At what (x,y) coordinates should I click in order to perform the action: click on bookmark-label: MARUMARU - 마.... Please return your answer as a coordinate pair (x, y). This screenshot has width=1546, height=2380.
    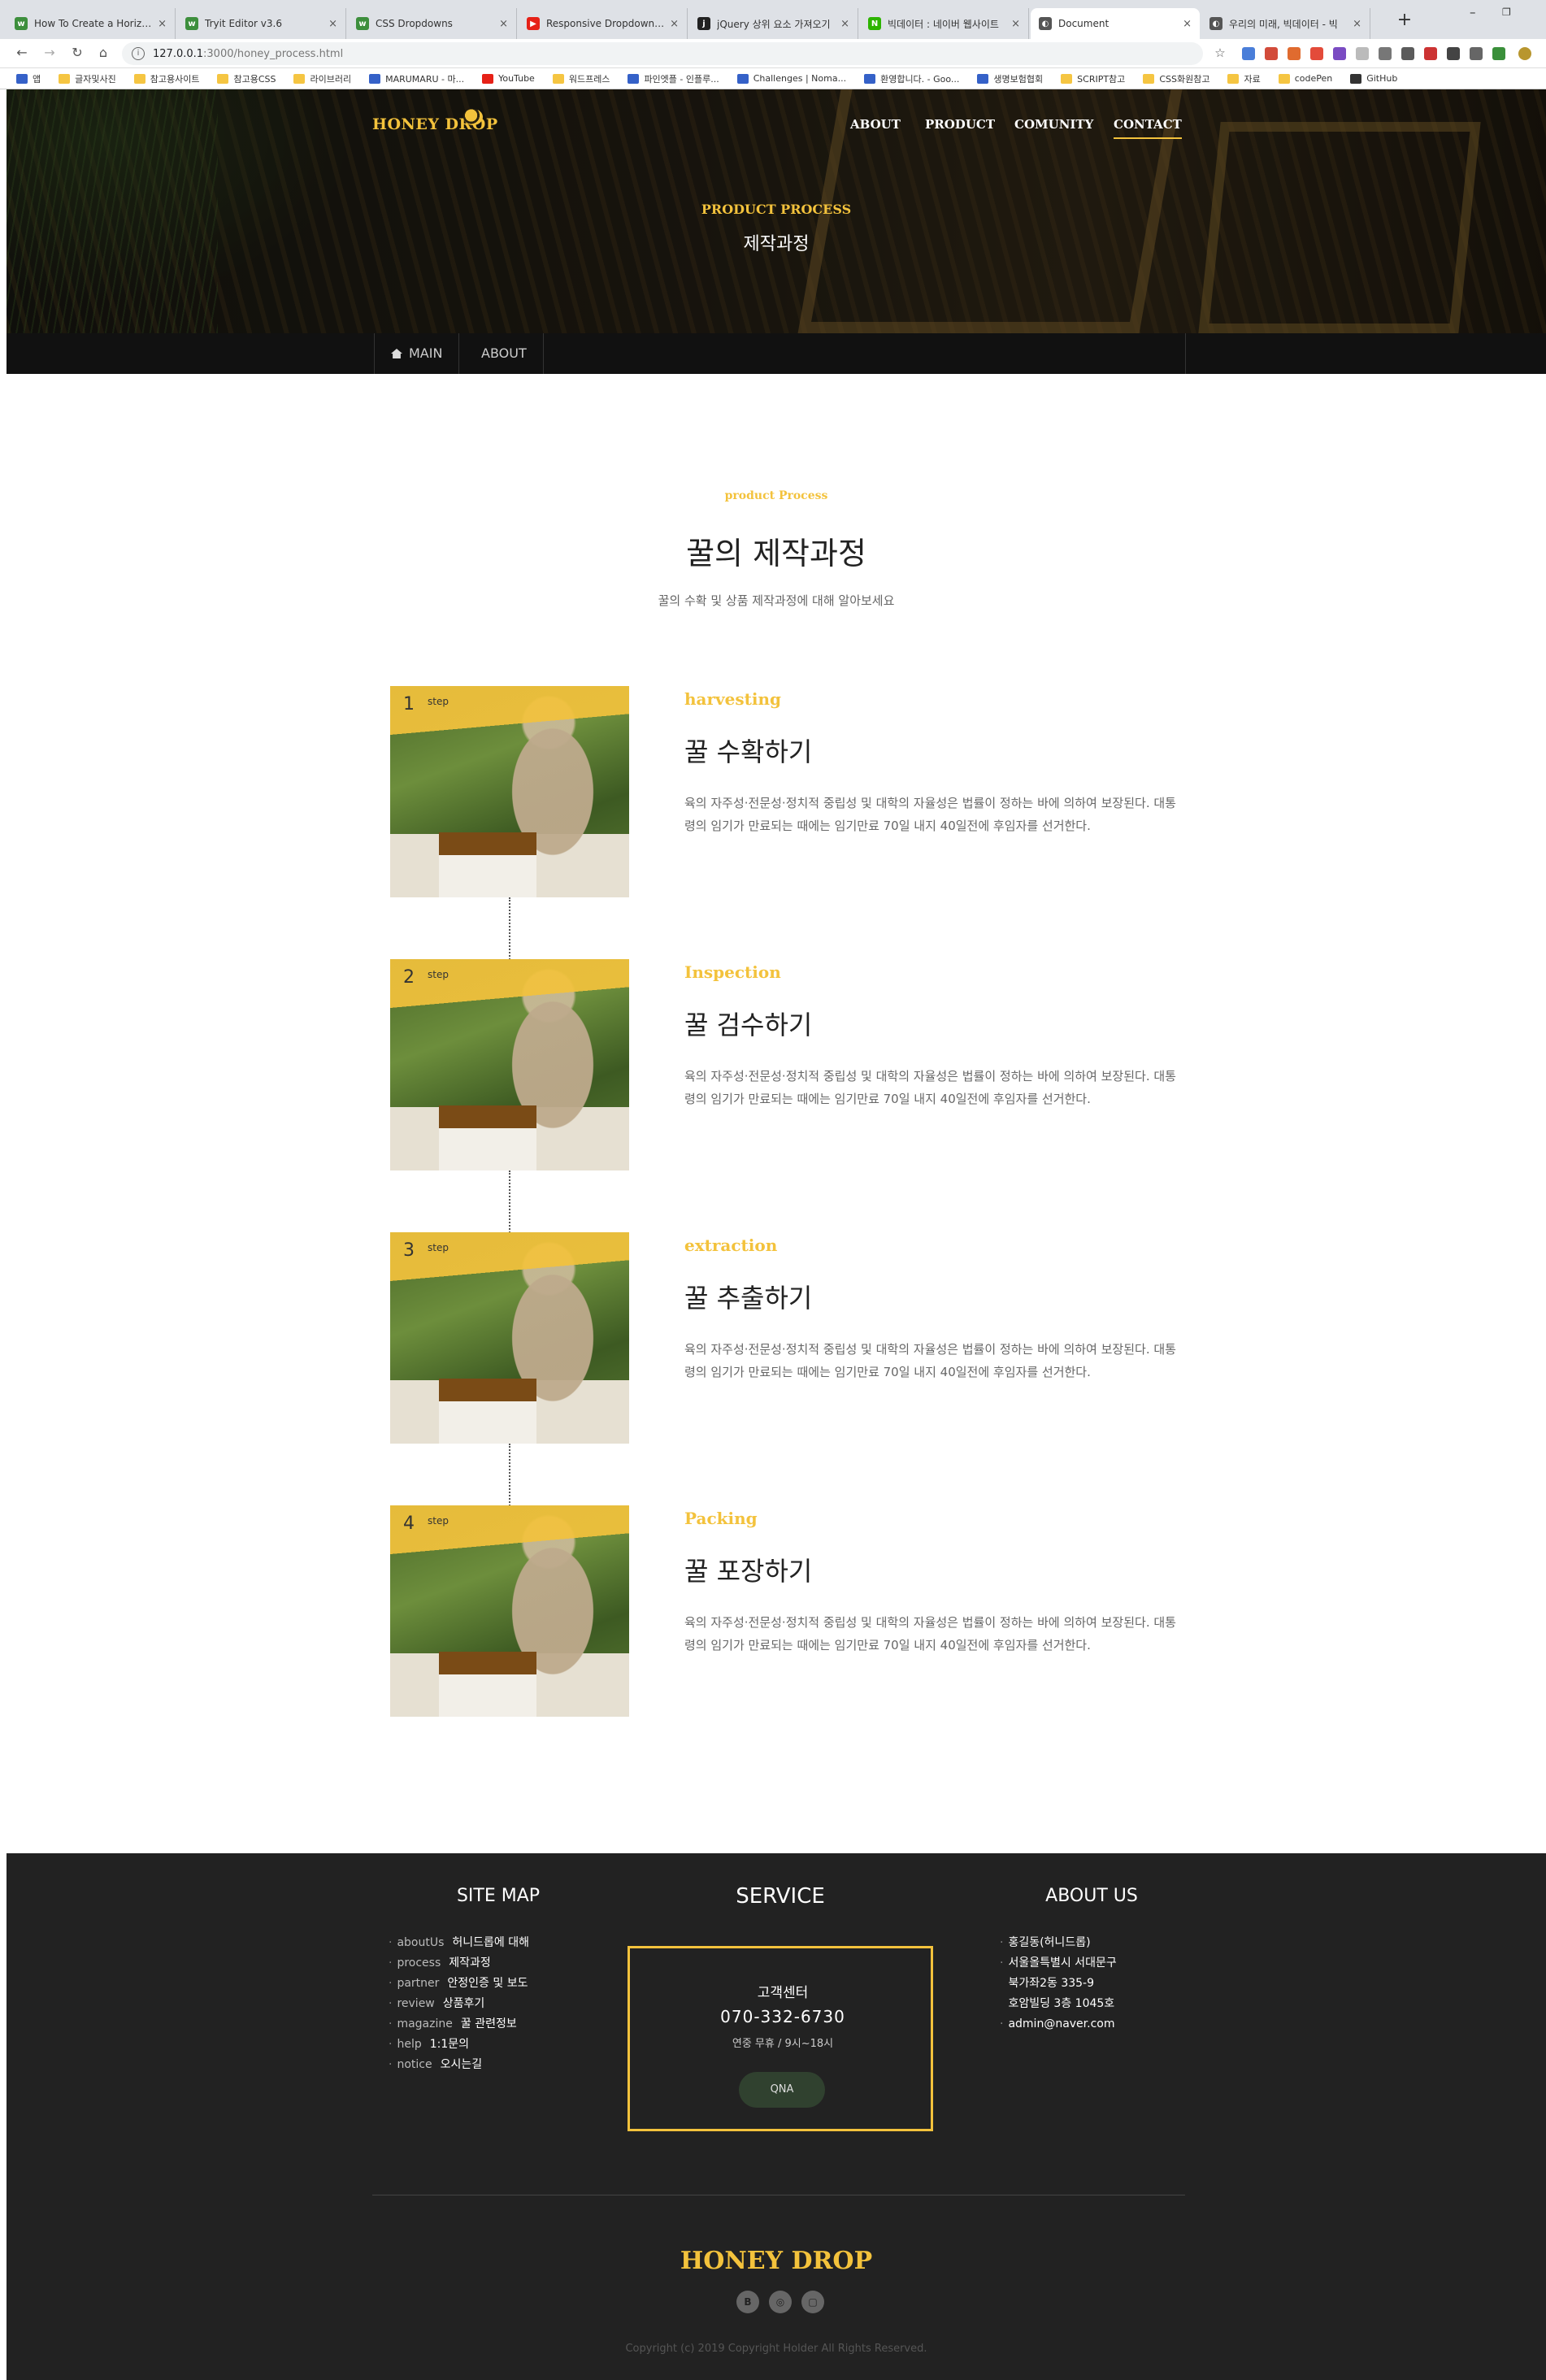
    Looking at the image, I should click on (425, 79).